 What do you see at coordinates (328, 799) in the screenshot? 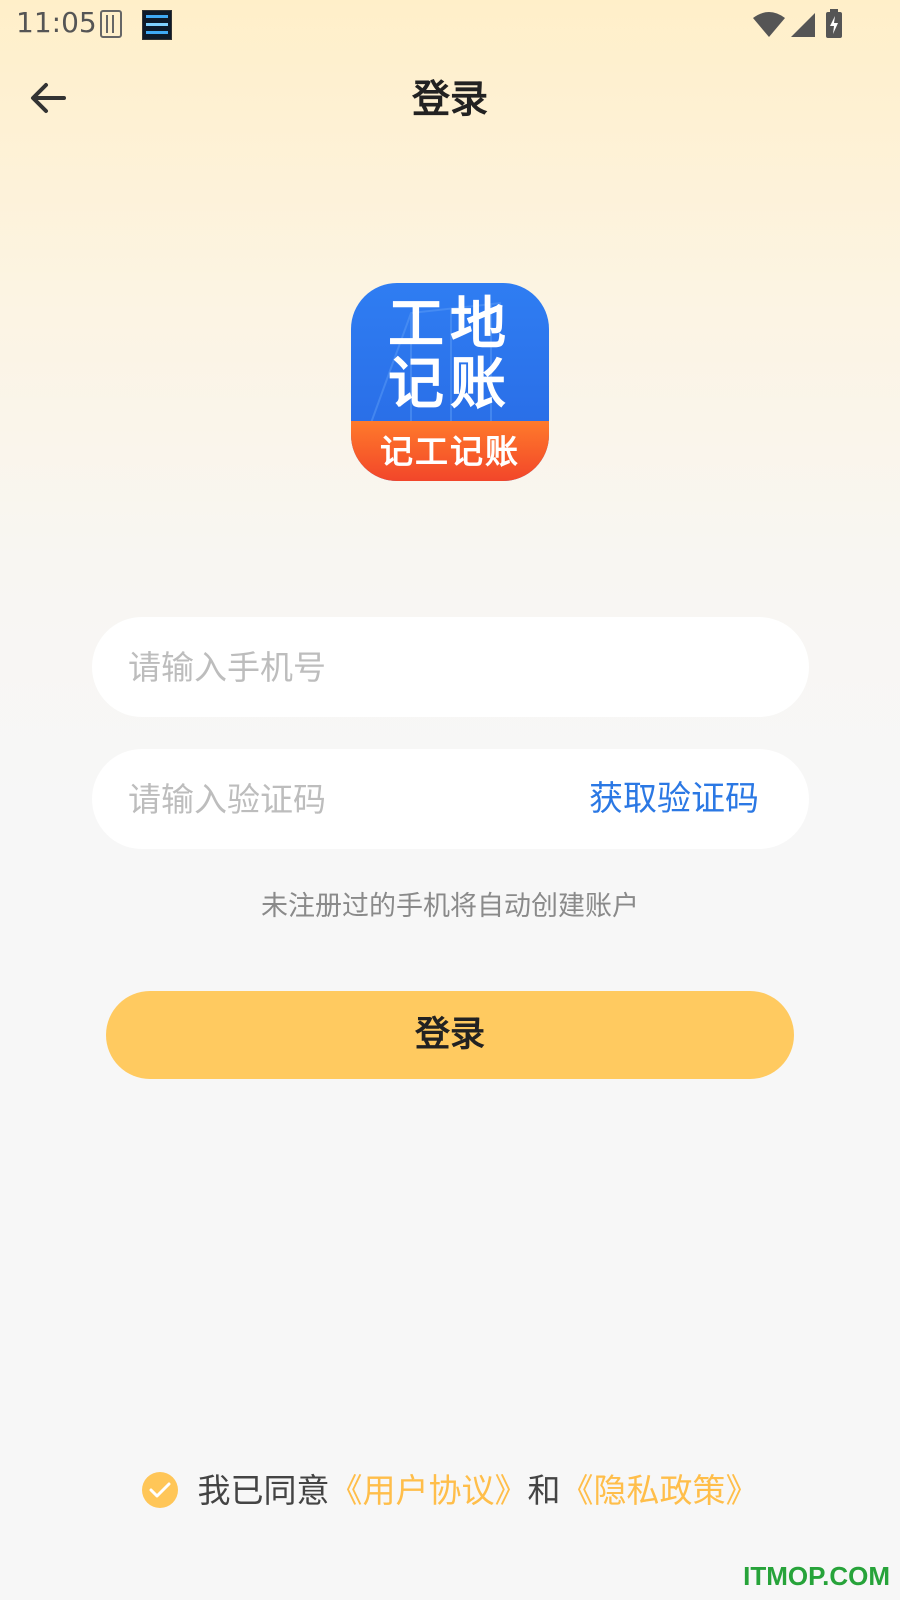
I see `verification-code-input` at bounding box center [328, 799].